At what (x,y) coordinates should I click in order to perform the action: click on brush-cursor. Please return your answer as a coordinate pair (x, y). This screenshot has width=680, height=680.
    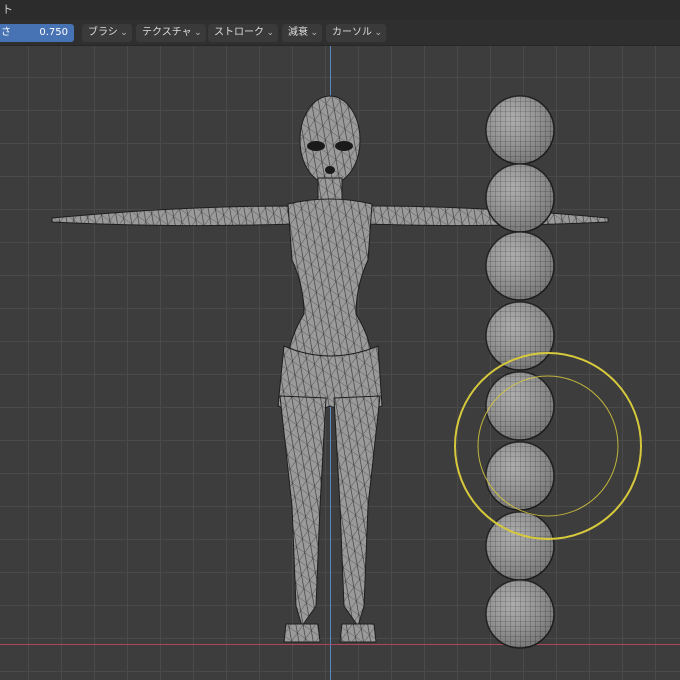
    Looking at the image, I should click on (548, 446).